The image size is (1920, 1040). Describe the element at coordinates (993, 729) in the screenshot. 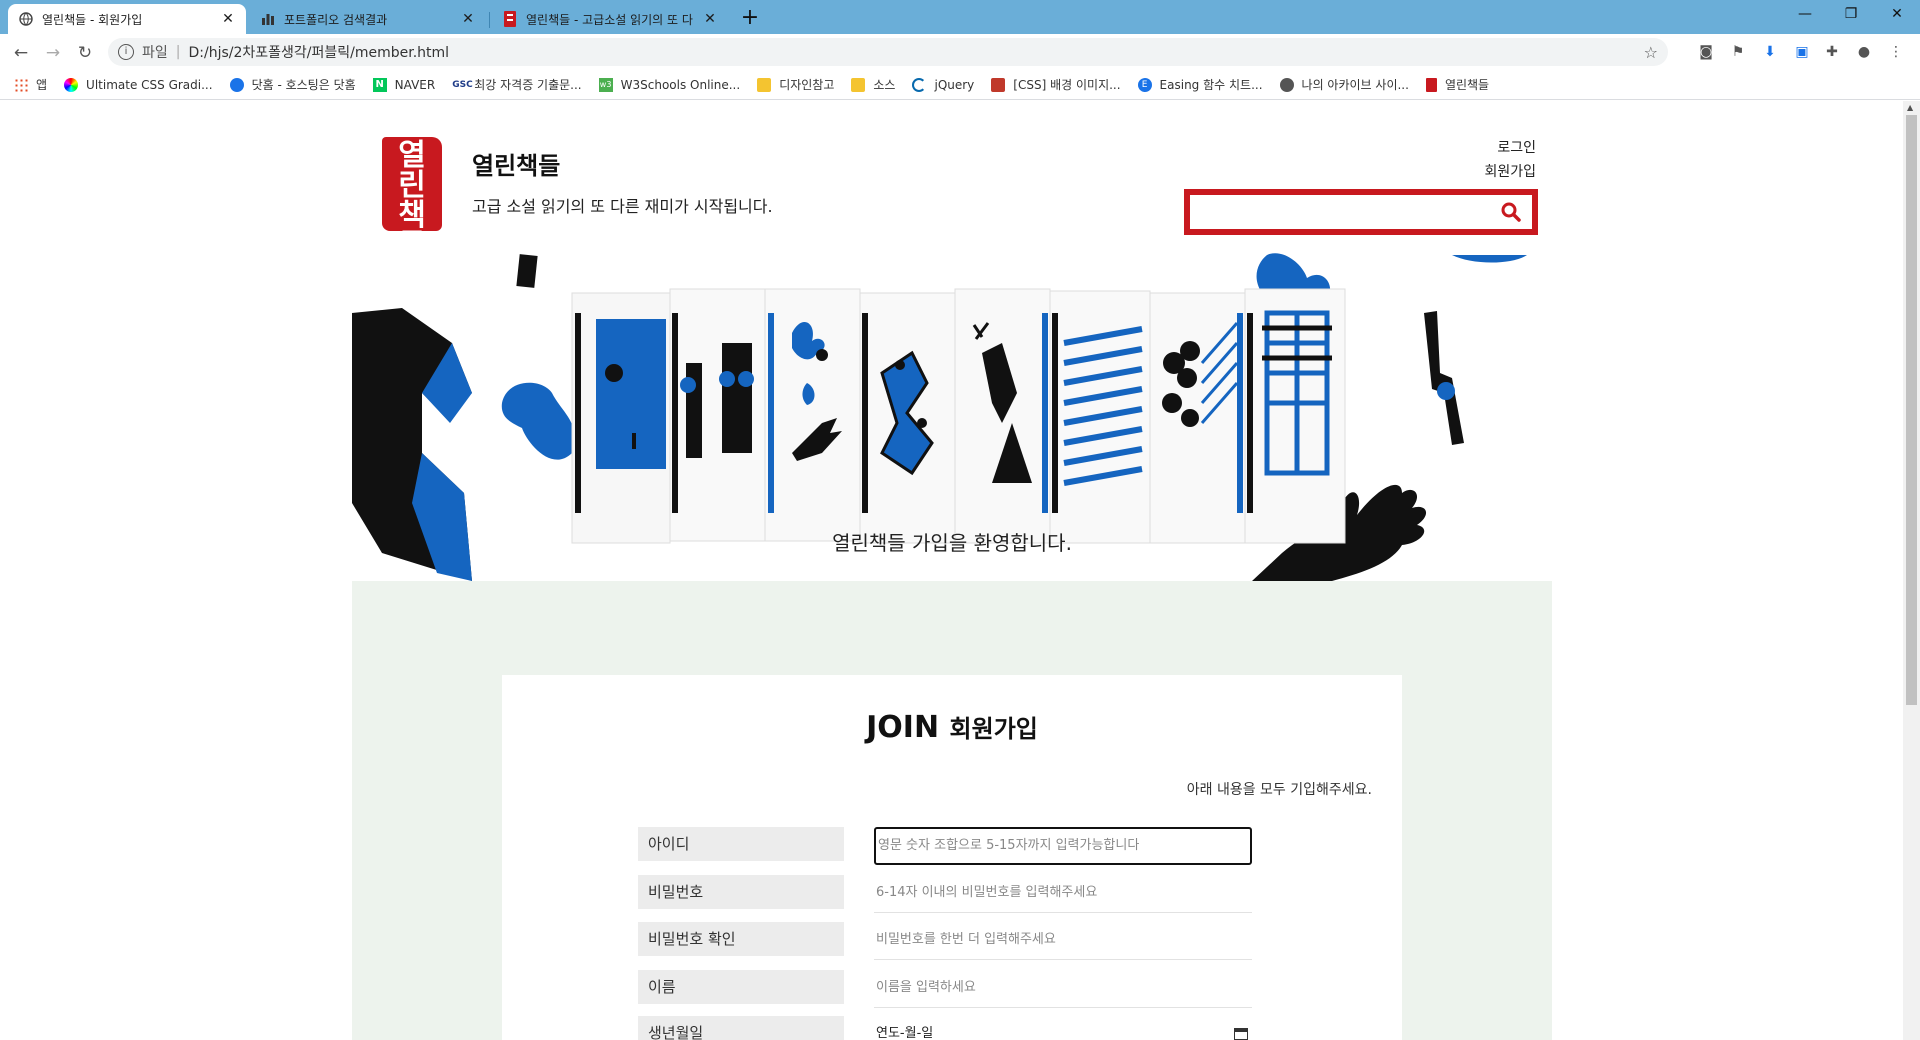

I see `join-title-ko: 회원가입` at that location.